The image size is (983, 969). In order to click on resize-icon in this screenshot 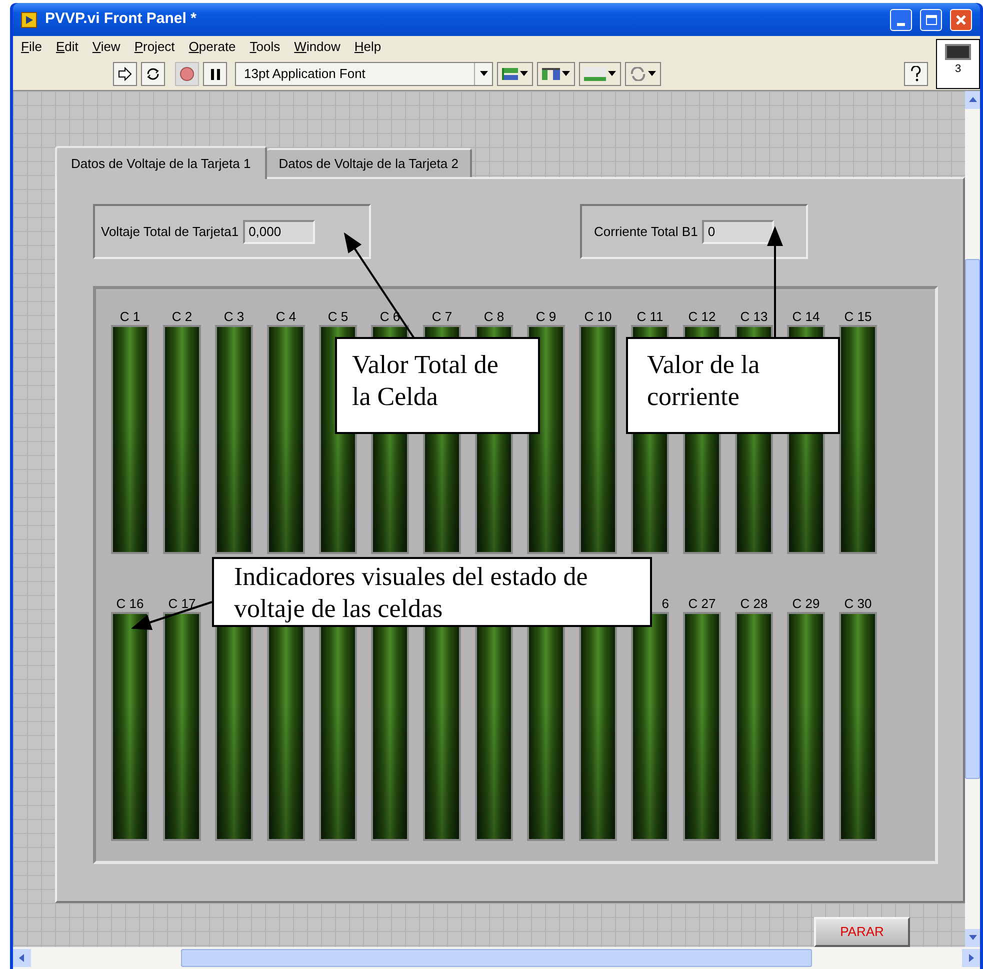, I will do `click(595, 74)`.